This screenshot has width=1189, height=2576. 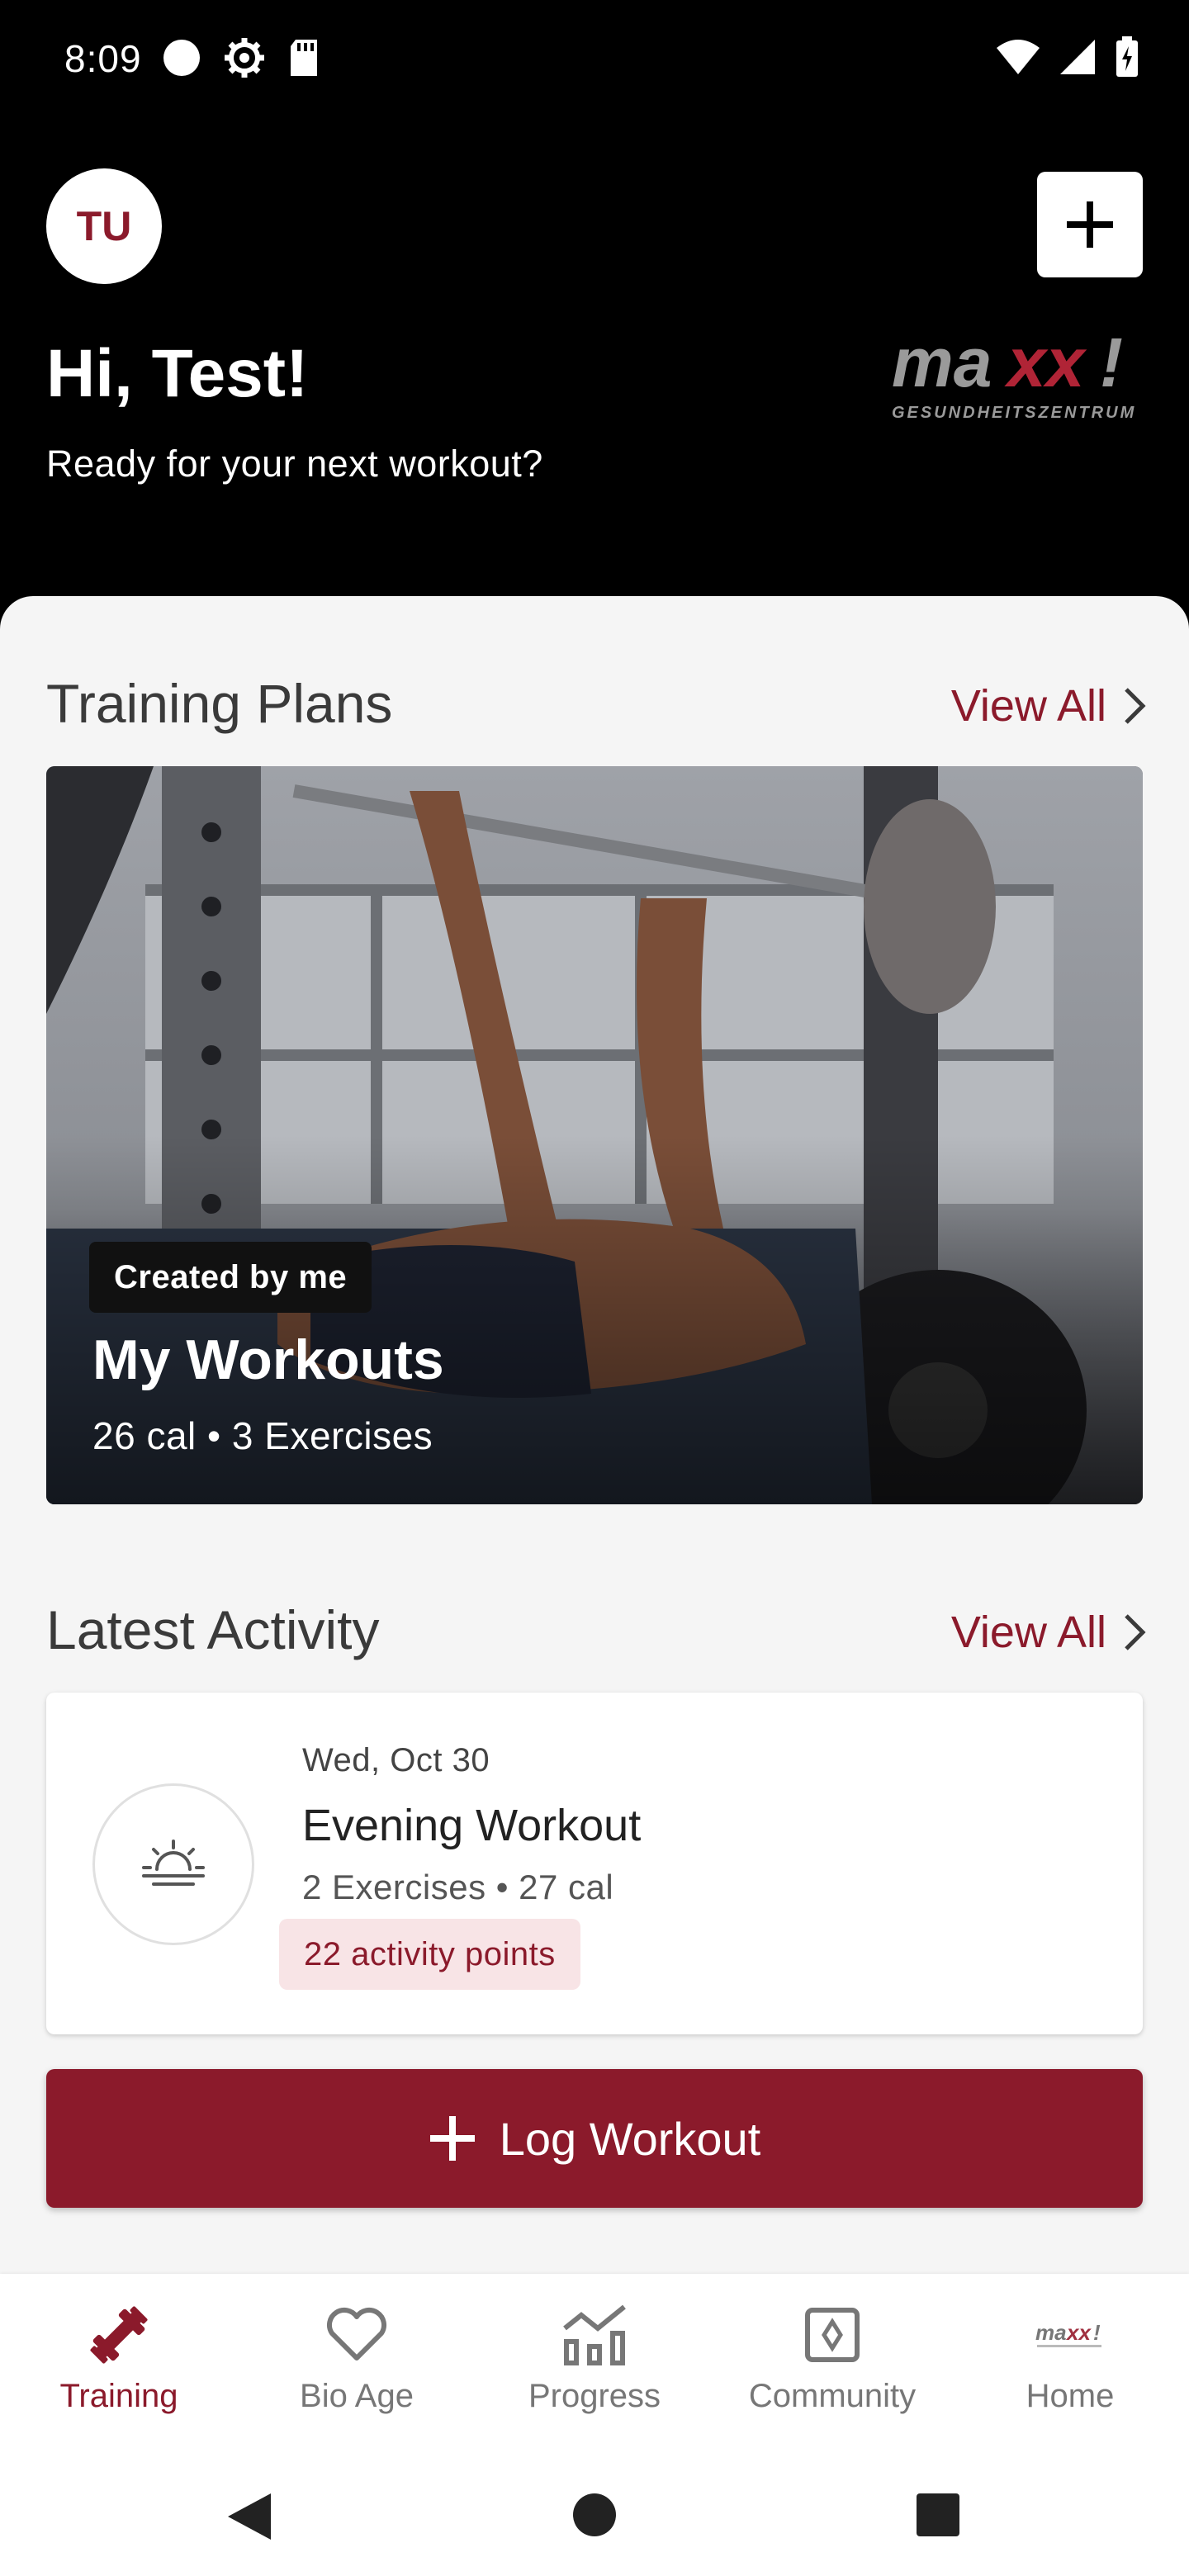 I want to click on nav-item-training: Training, so click(x=119, y=2365).